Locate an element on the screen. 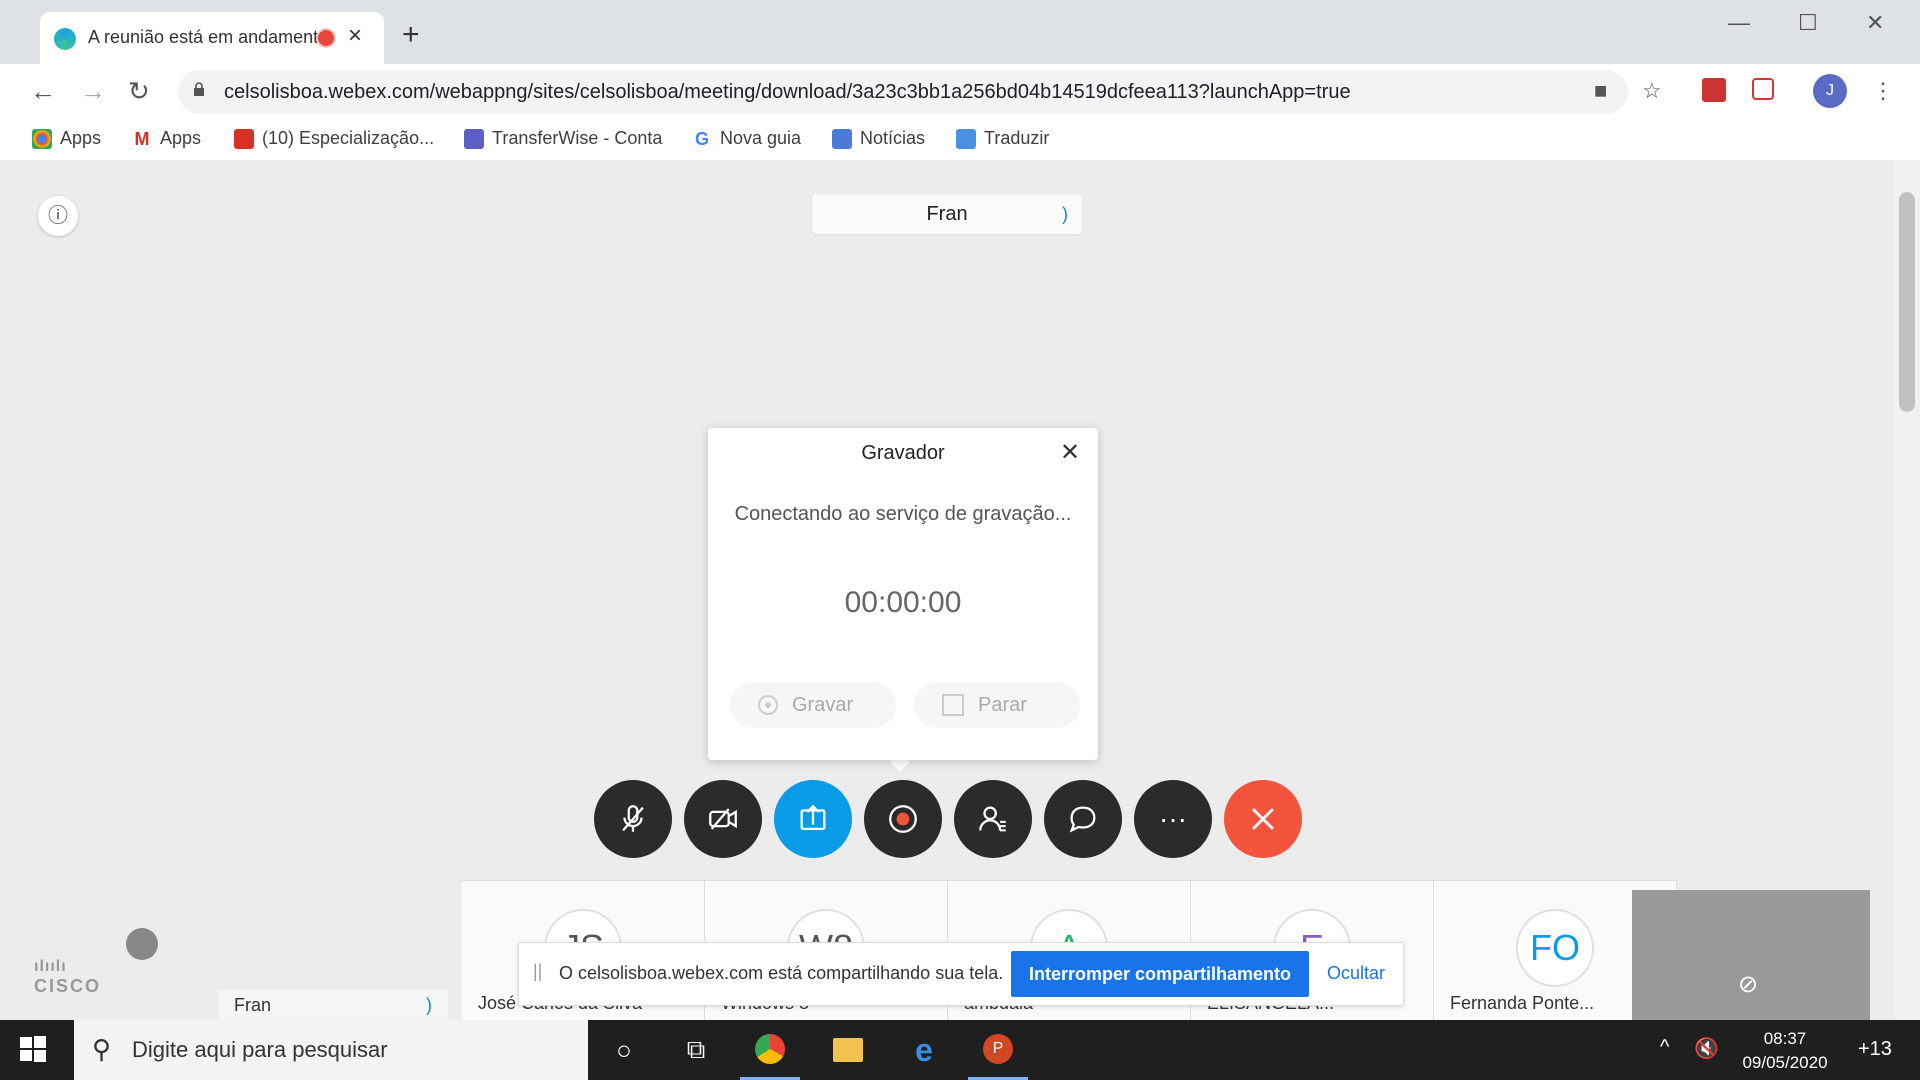 This screenshot has height=1080, width=1920. microphone-muted-icon is located at coordinates (633, 818).